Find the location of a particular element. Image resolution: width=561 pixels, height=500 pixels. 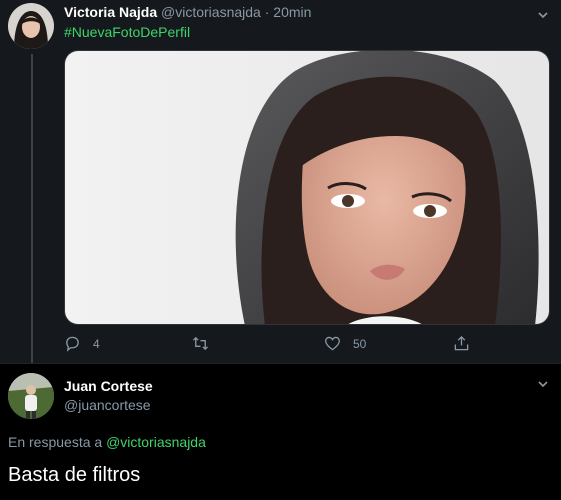

replying-to-label: En respuesta a is located at coordinates (55, 442).